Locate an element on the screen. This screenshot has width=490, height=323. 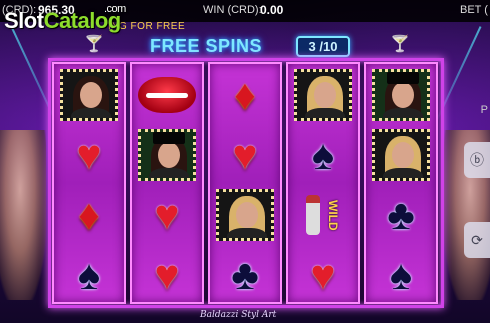
reel-4: ♠ WILD ♥ is located at coordinates (323, 183).